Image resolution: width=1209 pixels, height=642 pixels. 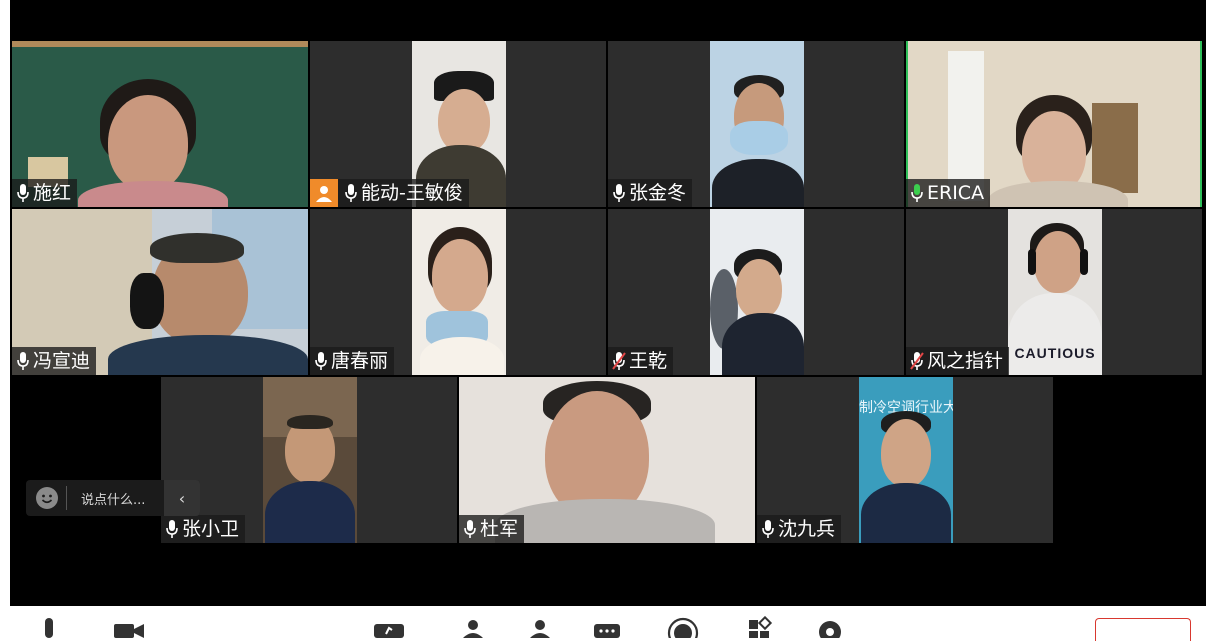 What do you see at coordinates (412, 193) in the screenshot?
I see `participant-name: 能动-王敏俊` at bounding box center [412, 193].